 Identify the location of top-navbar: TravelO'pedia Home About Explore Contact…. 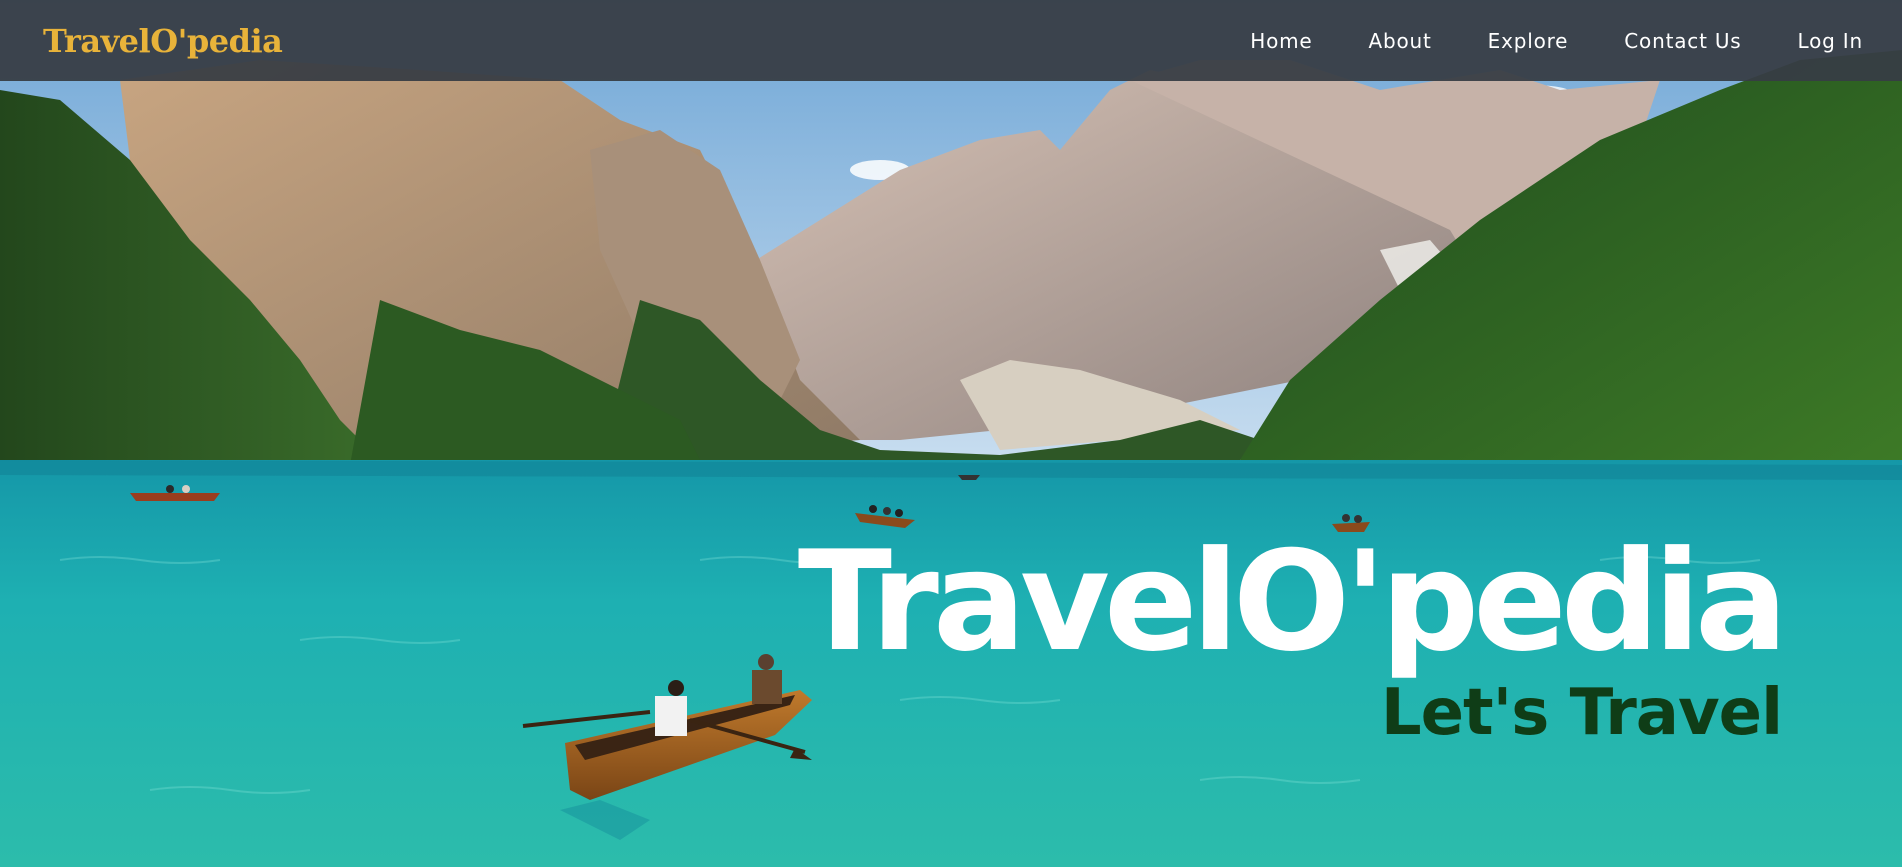
(951, 40).